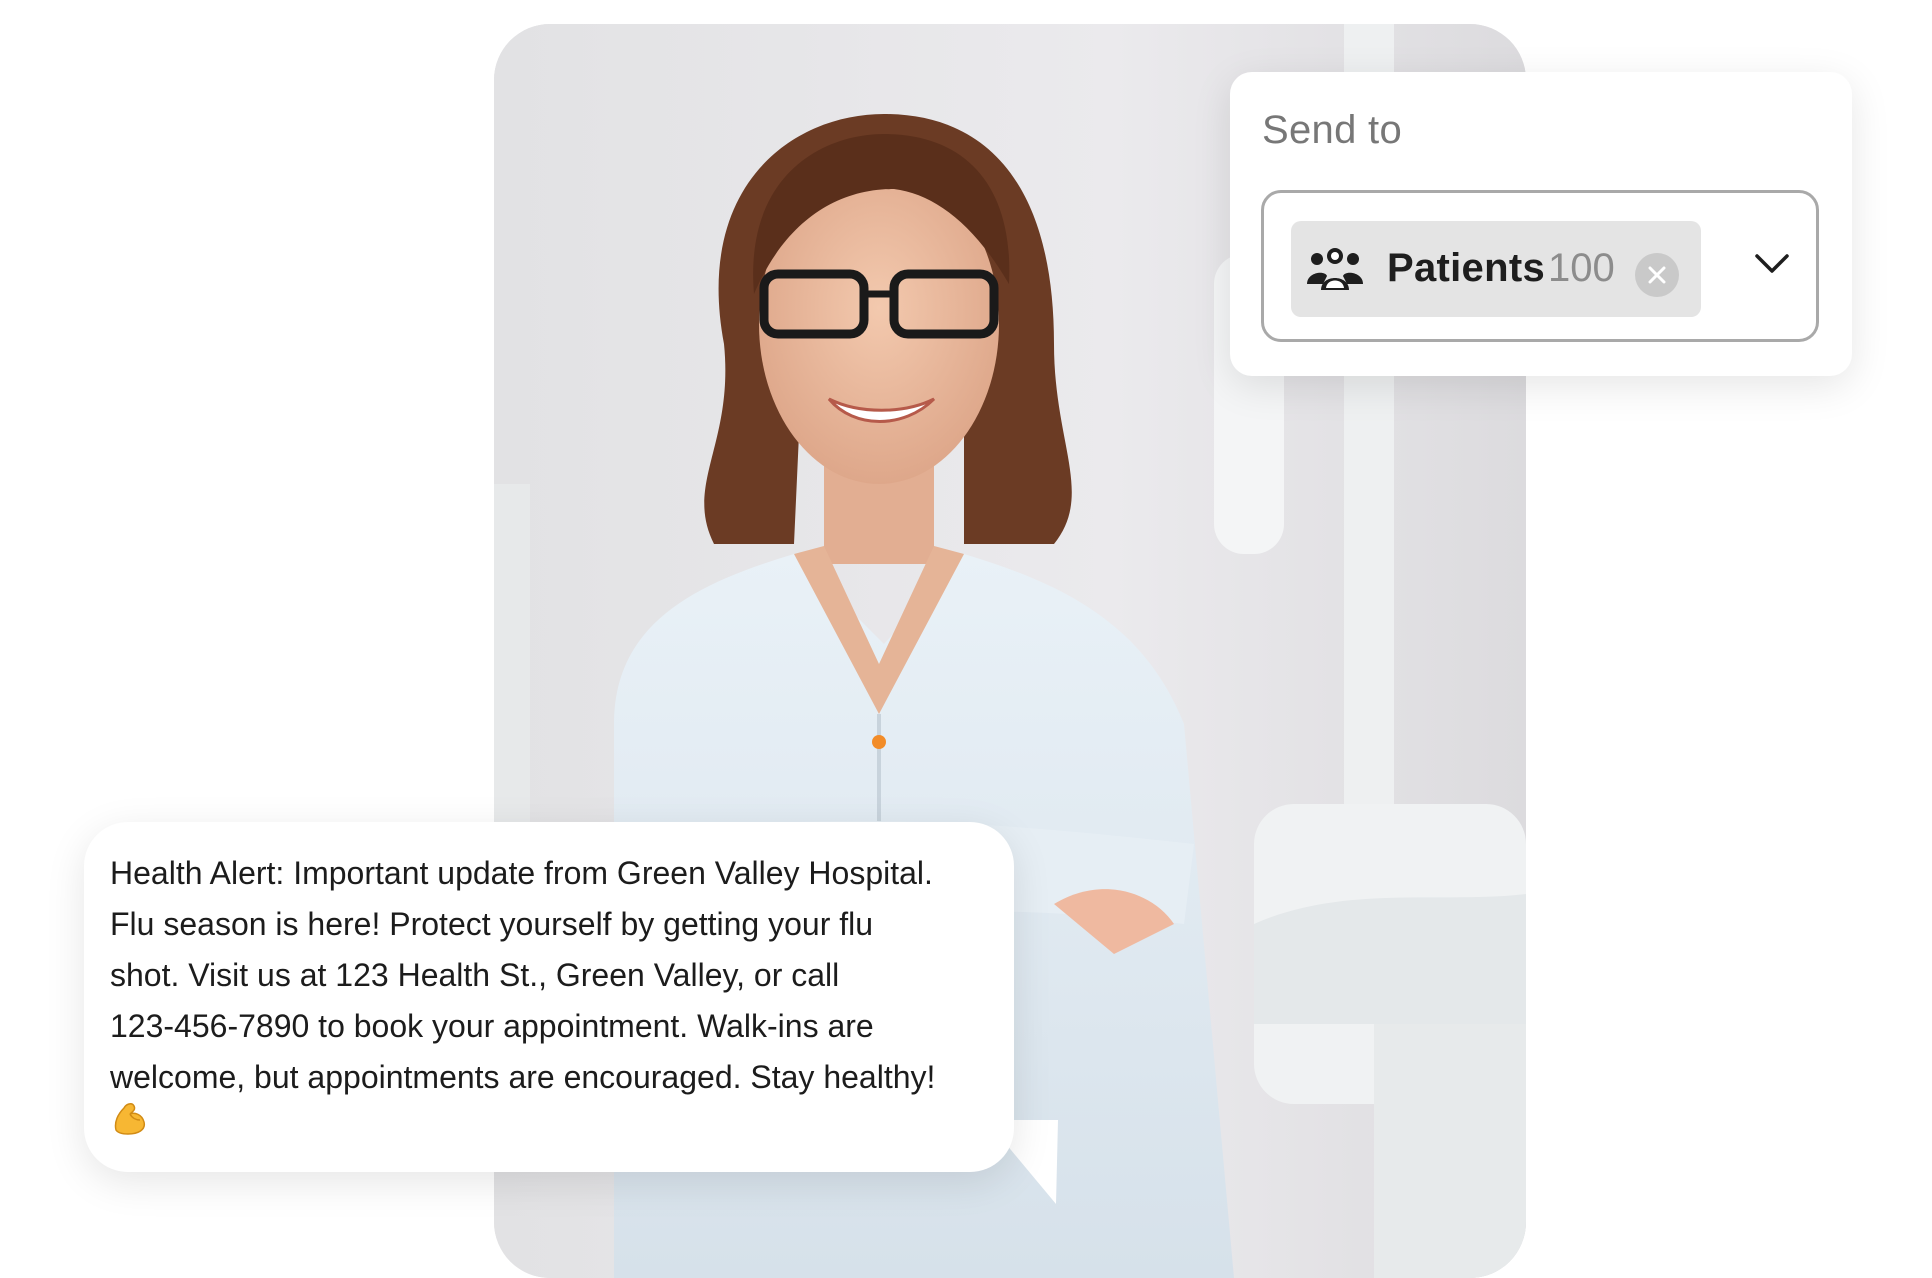  What do you see at coordinates (1772, 263) in the screenshot?
I see `chevron-down-icon` at bounding box center [1772, 263].